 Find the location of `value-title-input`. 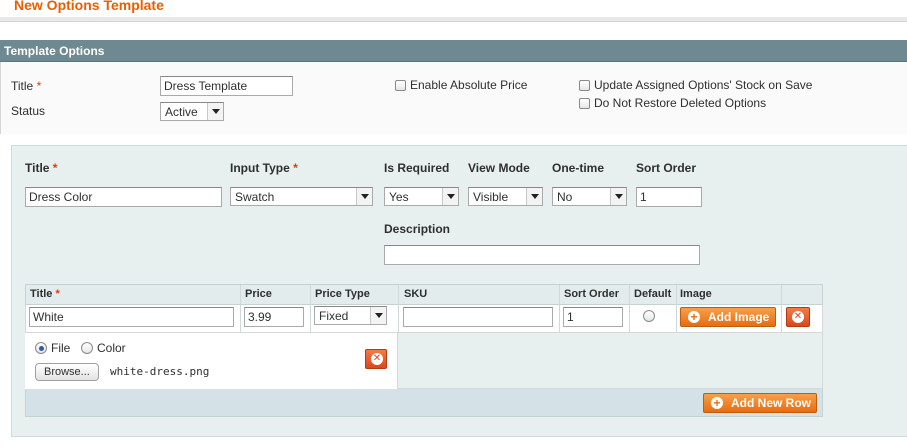

value-title-input is located at coordinates (131, 317).